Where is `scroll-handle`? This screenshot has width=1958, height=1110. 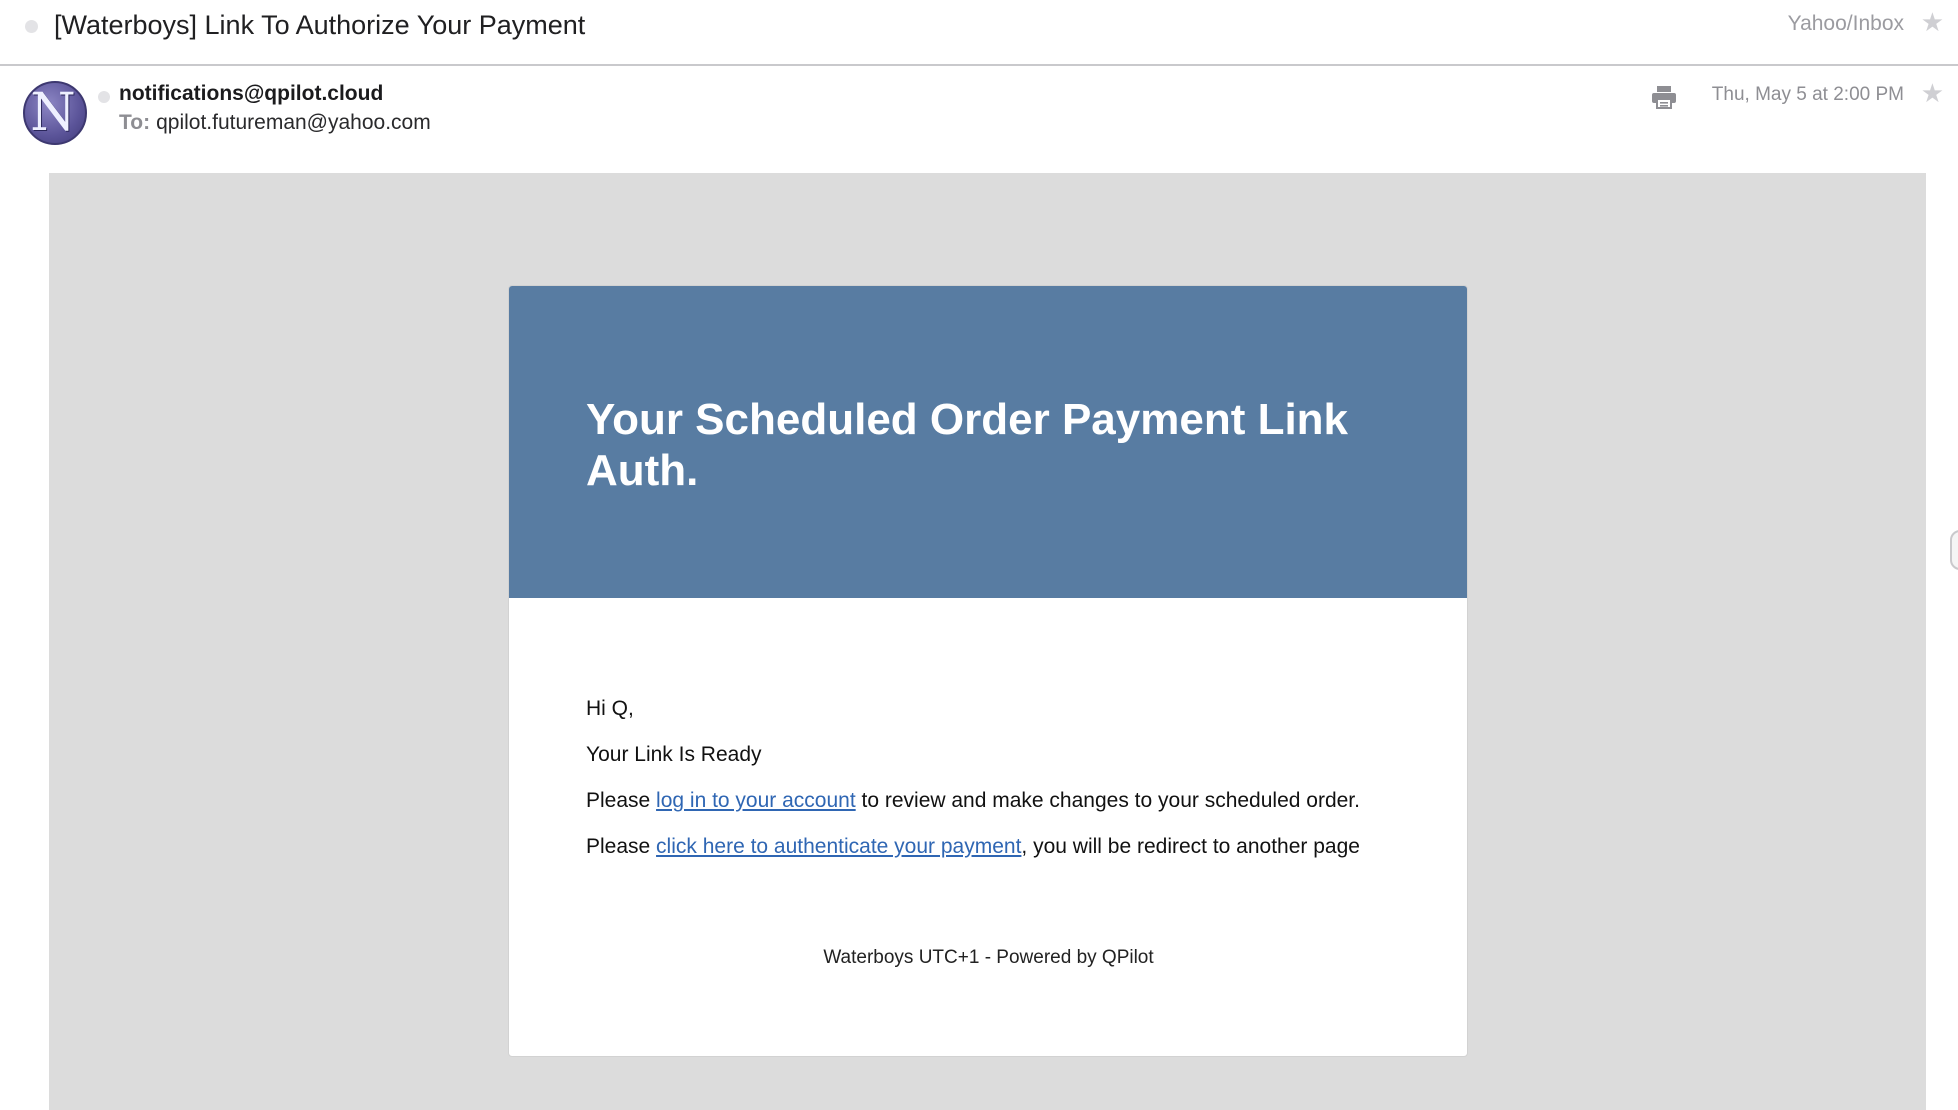
scroll-handle is located at coordinates (1954, 550).